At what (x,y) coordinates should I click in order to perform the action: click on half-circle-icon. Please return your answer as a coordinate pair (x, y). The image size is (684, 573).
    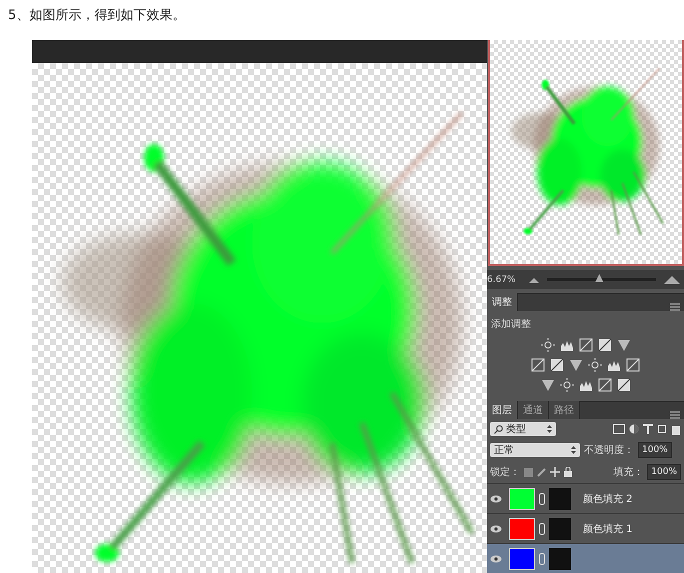
    Looking at the image, I should click on (634, 429).